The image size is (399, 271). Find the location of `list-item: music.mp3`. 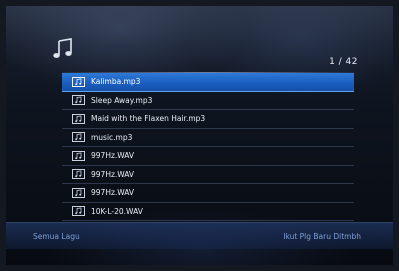

list-item: music.mp3 is located at coordinates (208, 138).